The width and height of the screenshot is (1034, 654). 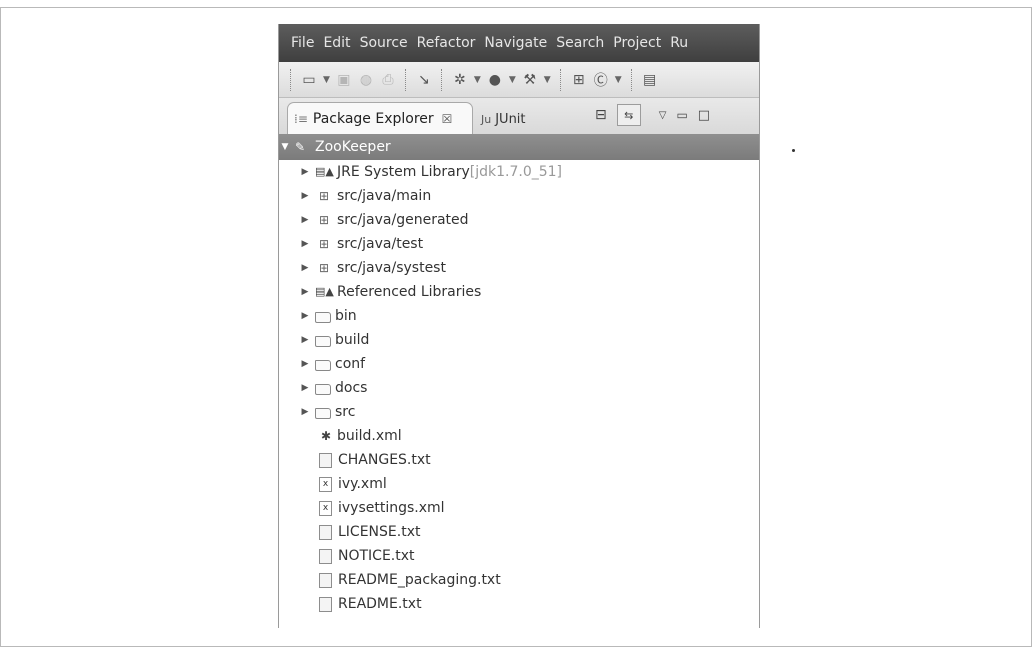 I want to click on view-tab-row: ⁞≡ Package Explorer ☒ Ju JUnit ⊟ ⇆ ▽ ▭ □, so click(x=519, y=116).